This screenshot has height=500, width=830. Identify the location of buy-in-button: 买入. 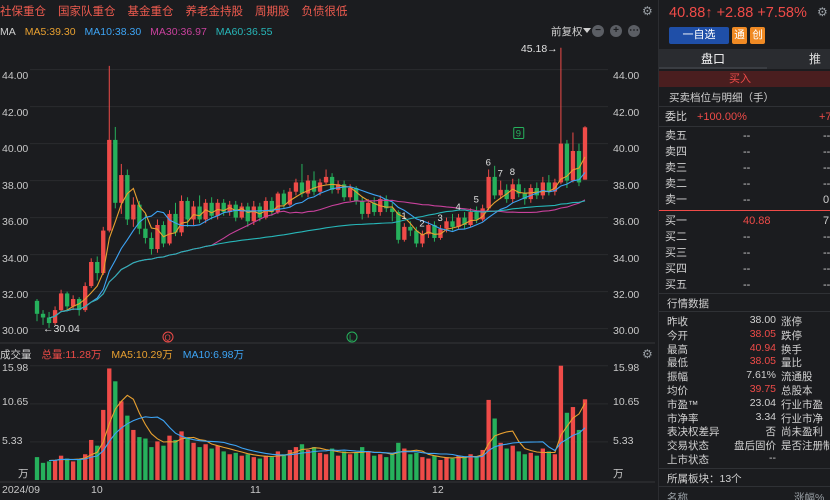
(744, 79).